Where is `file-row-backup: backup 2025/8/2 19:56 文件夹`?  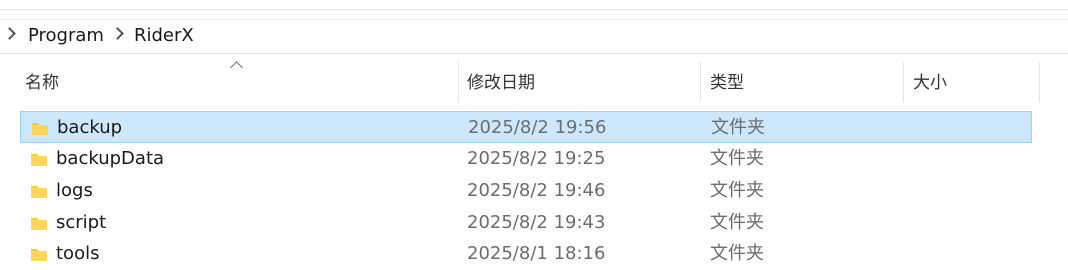 file-row-backup: backup 2025/8/2 19:56 文件夹 is located at coordinates (526, 127).